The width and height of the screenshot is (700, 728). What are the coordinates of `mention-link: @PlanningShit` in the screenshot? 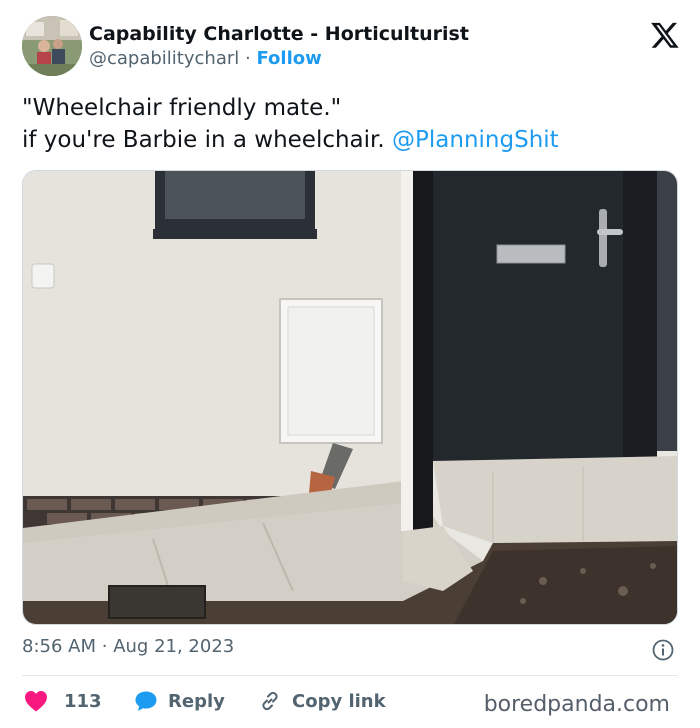 It's located at (475, 140).